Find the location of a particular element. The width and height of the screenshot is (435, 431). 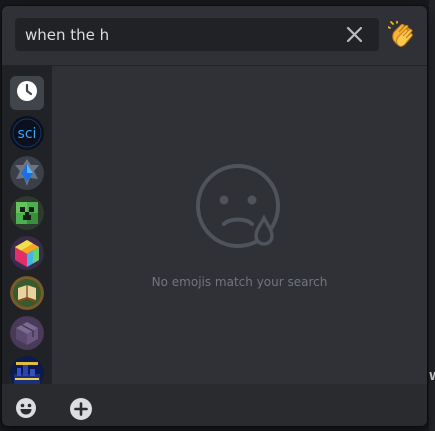

server-icon: sci is located at coordinates (27, 133).